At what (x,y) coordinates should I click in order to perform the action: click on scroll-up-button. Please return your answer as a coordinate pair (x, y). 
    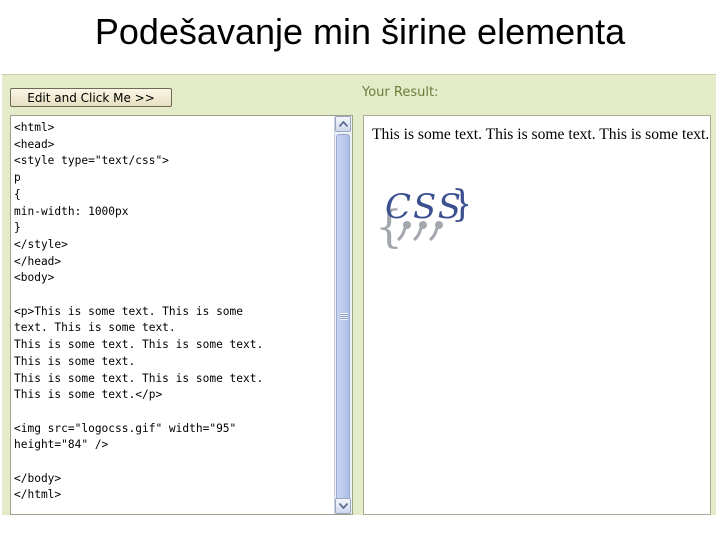
    Looking at the image, I should click on (343, 124).